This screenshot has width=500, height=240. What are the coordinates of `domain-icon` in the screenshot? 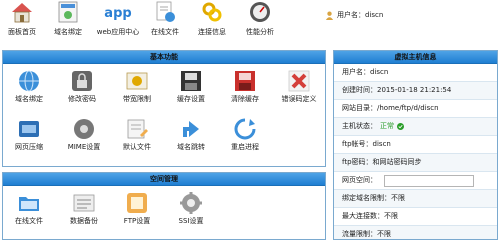 It's located at (68, 12).